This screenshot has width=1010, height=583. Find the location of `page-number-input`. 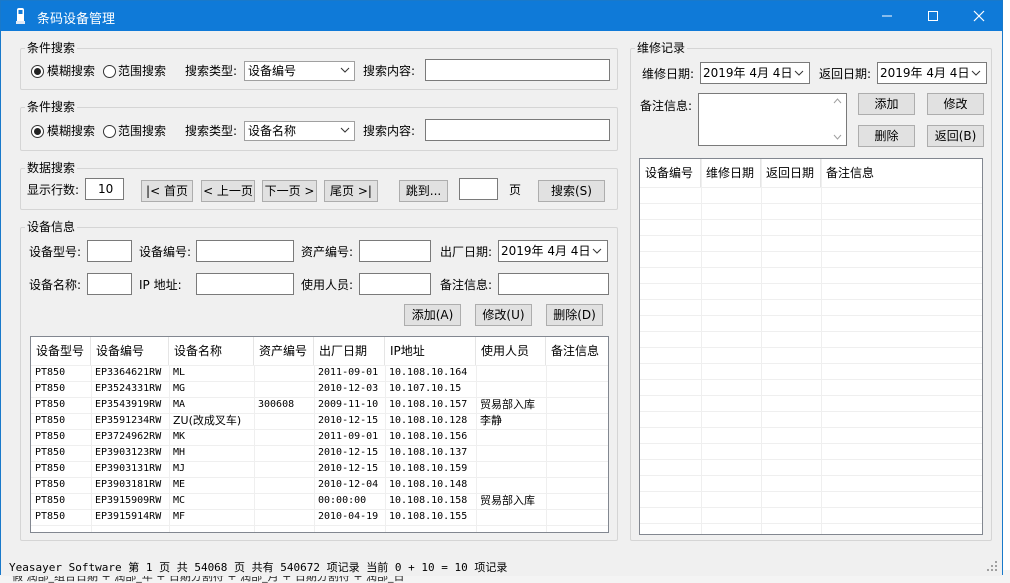

page-number-input is located at coordinates (478, 189).